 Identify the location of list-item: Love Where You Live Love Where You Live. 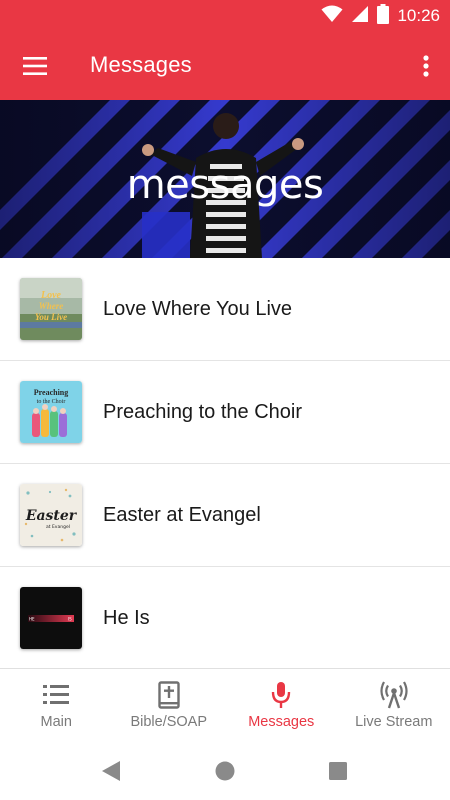
(225, 309).